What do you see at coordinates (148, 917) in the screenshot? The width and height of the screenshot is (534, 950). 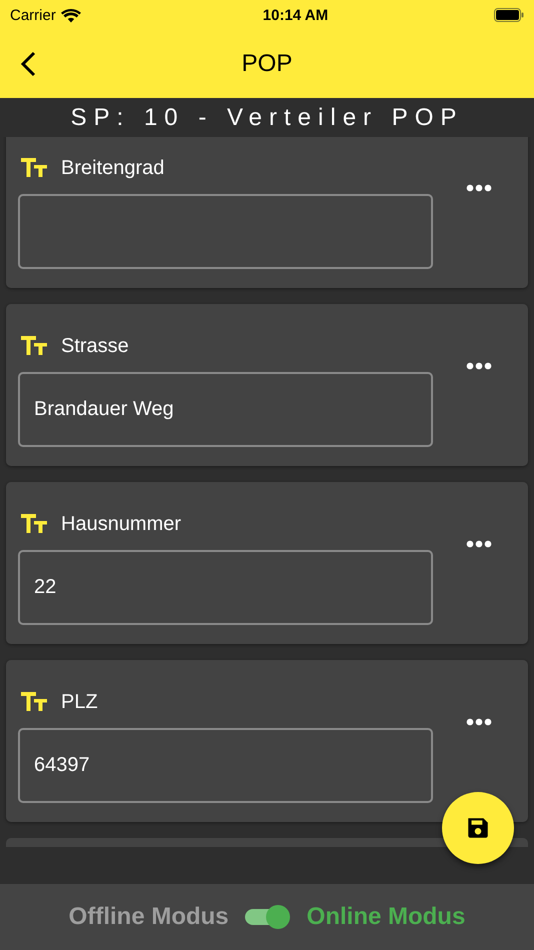 I see `offline-mode-label: Offline Modus` at bounding box center [148, 917].